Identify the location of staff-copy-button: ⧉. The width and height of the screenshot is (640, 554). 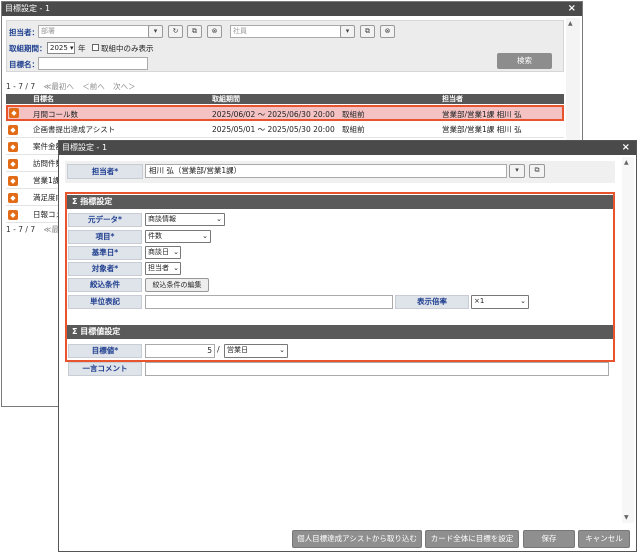
(367, 31).